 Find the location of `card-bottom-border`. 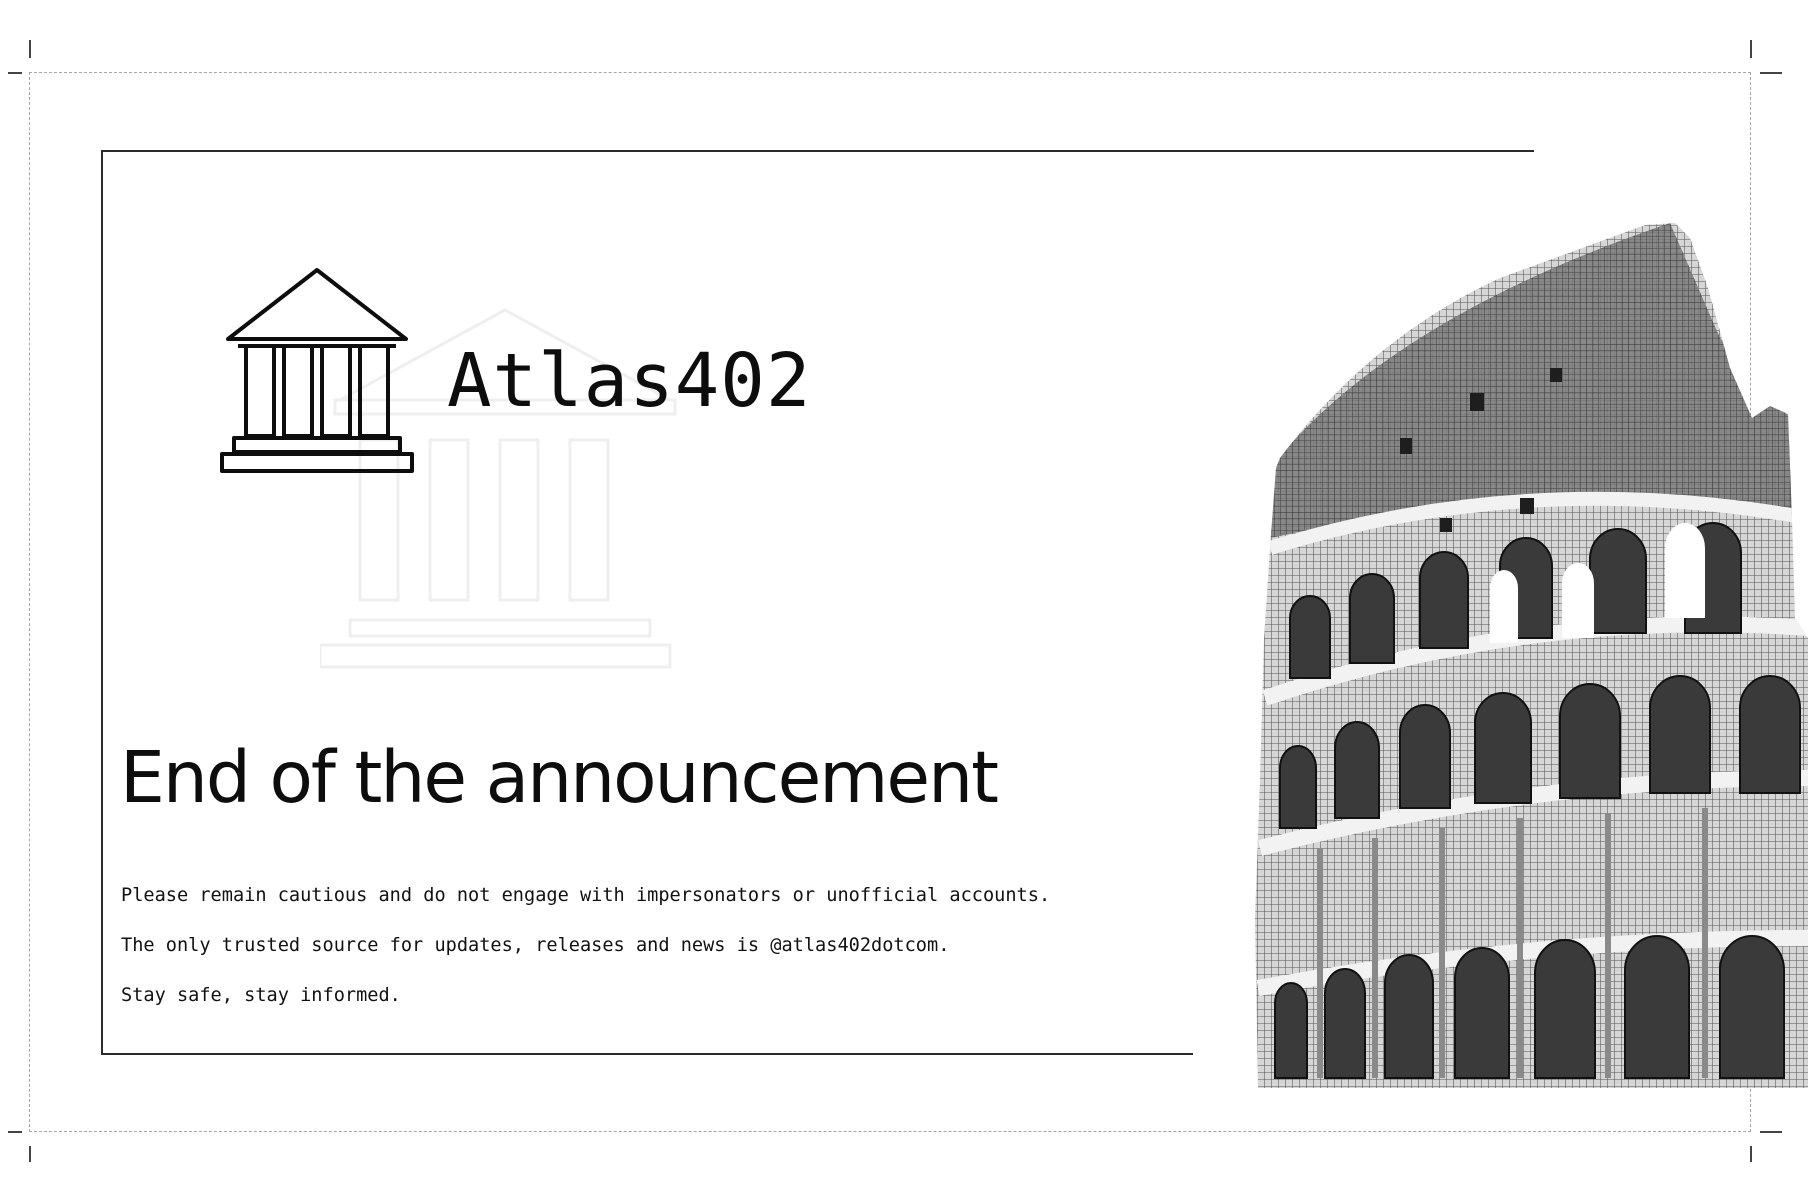

card-bottom-border is located at coordinates (647, 1054).